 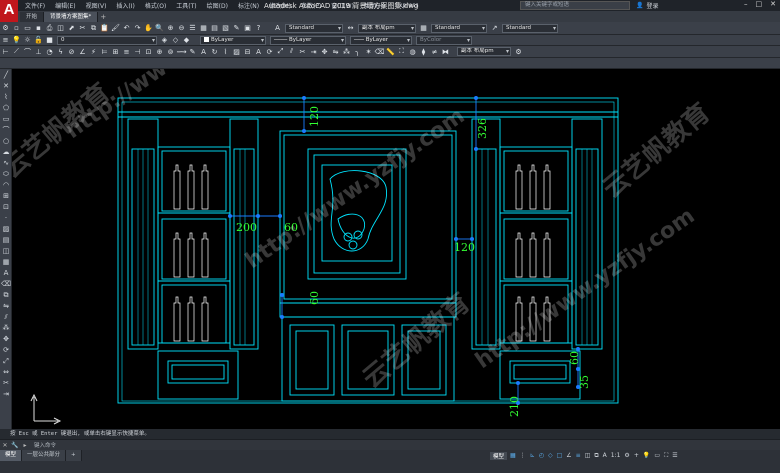 I want to click on transparency-icon: ◫, so click(x=588, y=455).